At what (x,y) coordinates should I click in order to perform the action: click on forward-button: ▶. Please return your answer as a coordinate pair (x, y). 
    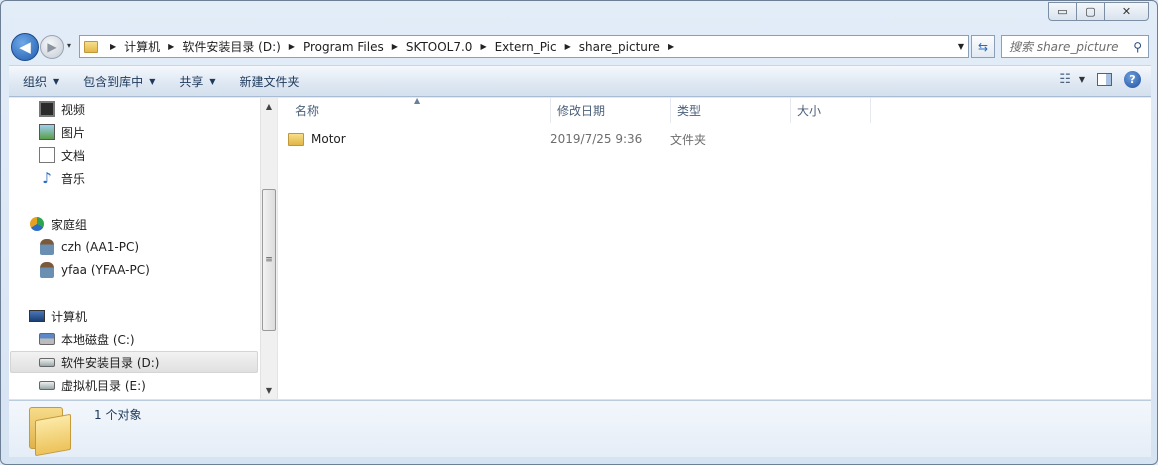
    Looking at the image, I should click on (52, 47).